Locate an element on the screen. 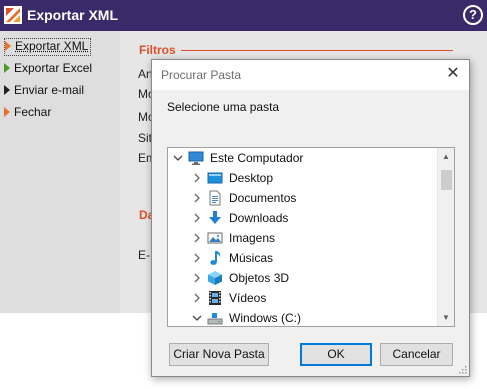  computer-icon is located at coordinates (196, 158).